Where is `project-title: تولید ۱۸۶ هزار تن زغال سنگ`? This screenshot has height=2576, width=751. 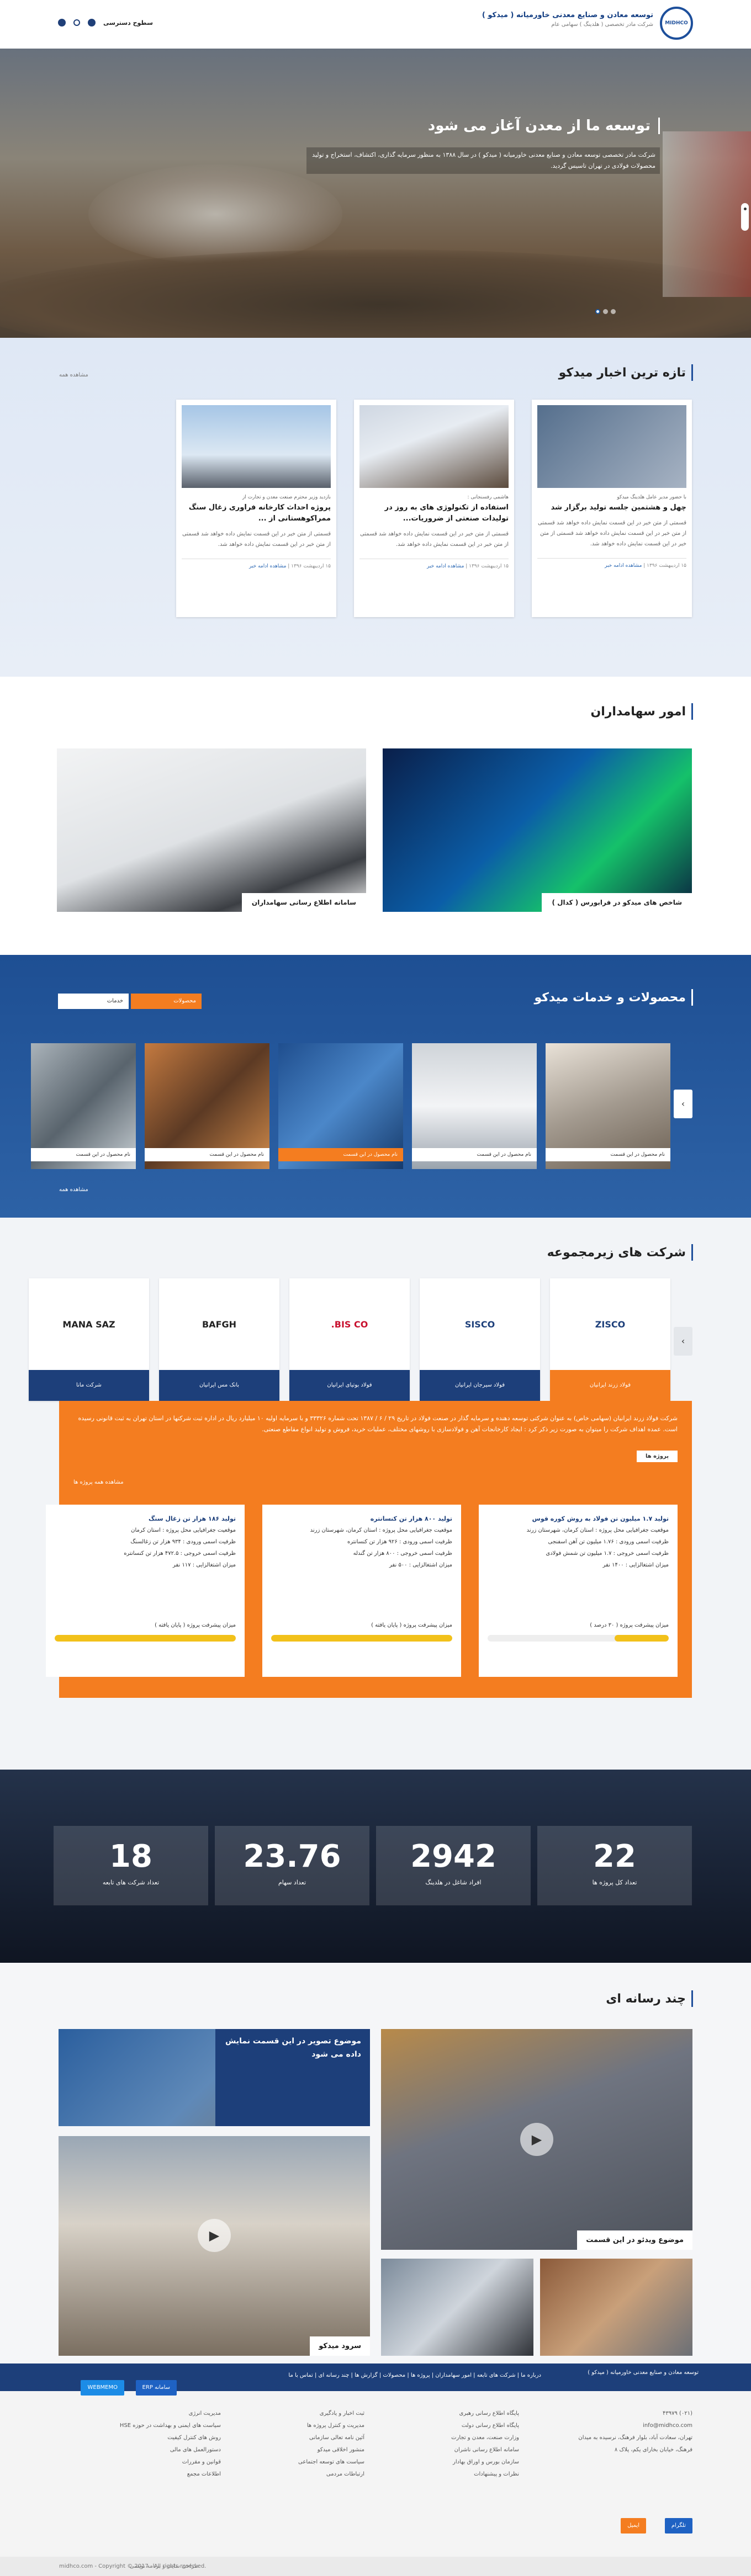 project-title: تولید ۱۸۶ هزار تن زغال سنگ is located at coordinates (192, 1518).